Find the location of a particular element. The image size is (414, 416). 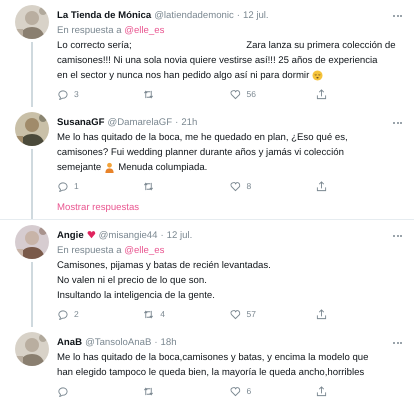

person-icon is located at coordinates (110, 167).